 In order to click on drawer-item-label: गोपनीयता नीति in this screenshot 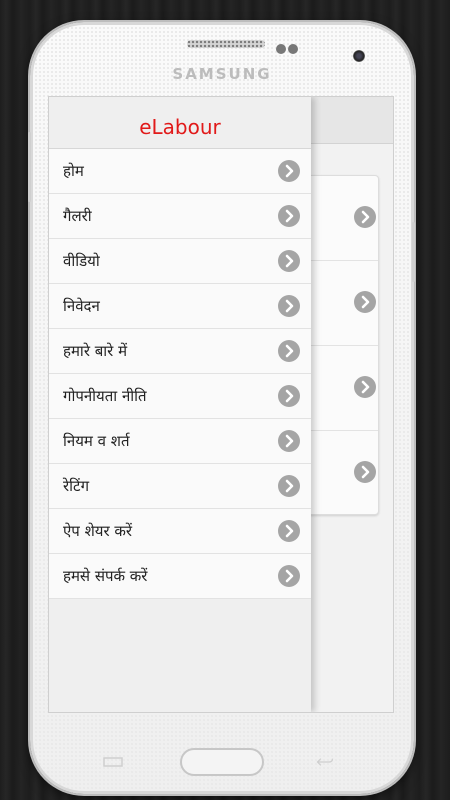, I will do `click(105, 396)`.